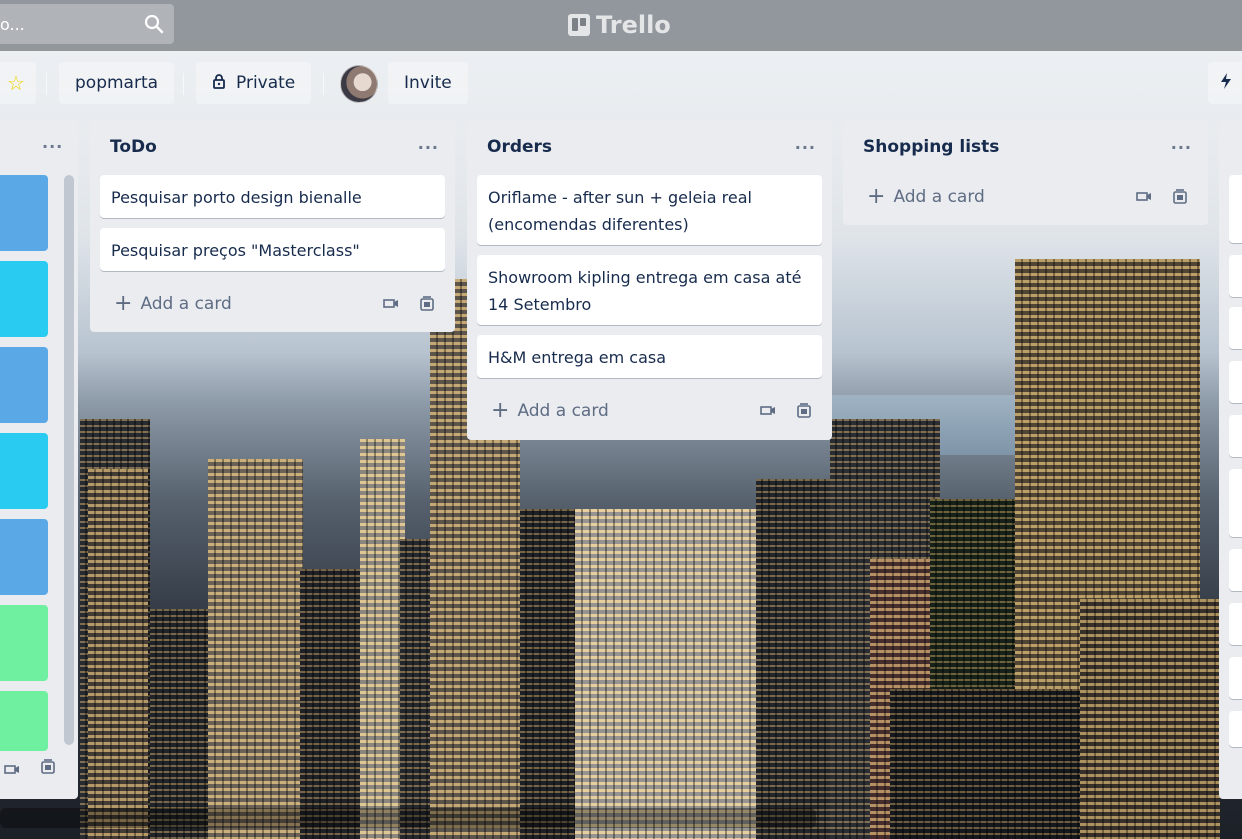  Describe the element at coordinates (1230, 460) in the screenshot. I see `list-partial-right` at that location.